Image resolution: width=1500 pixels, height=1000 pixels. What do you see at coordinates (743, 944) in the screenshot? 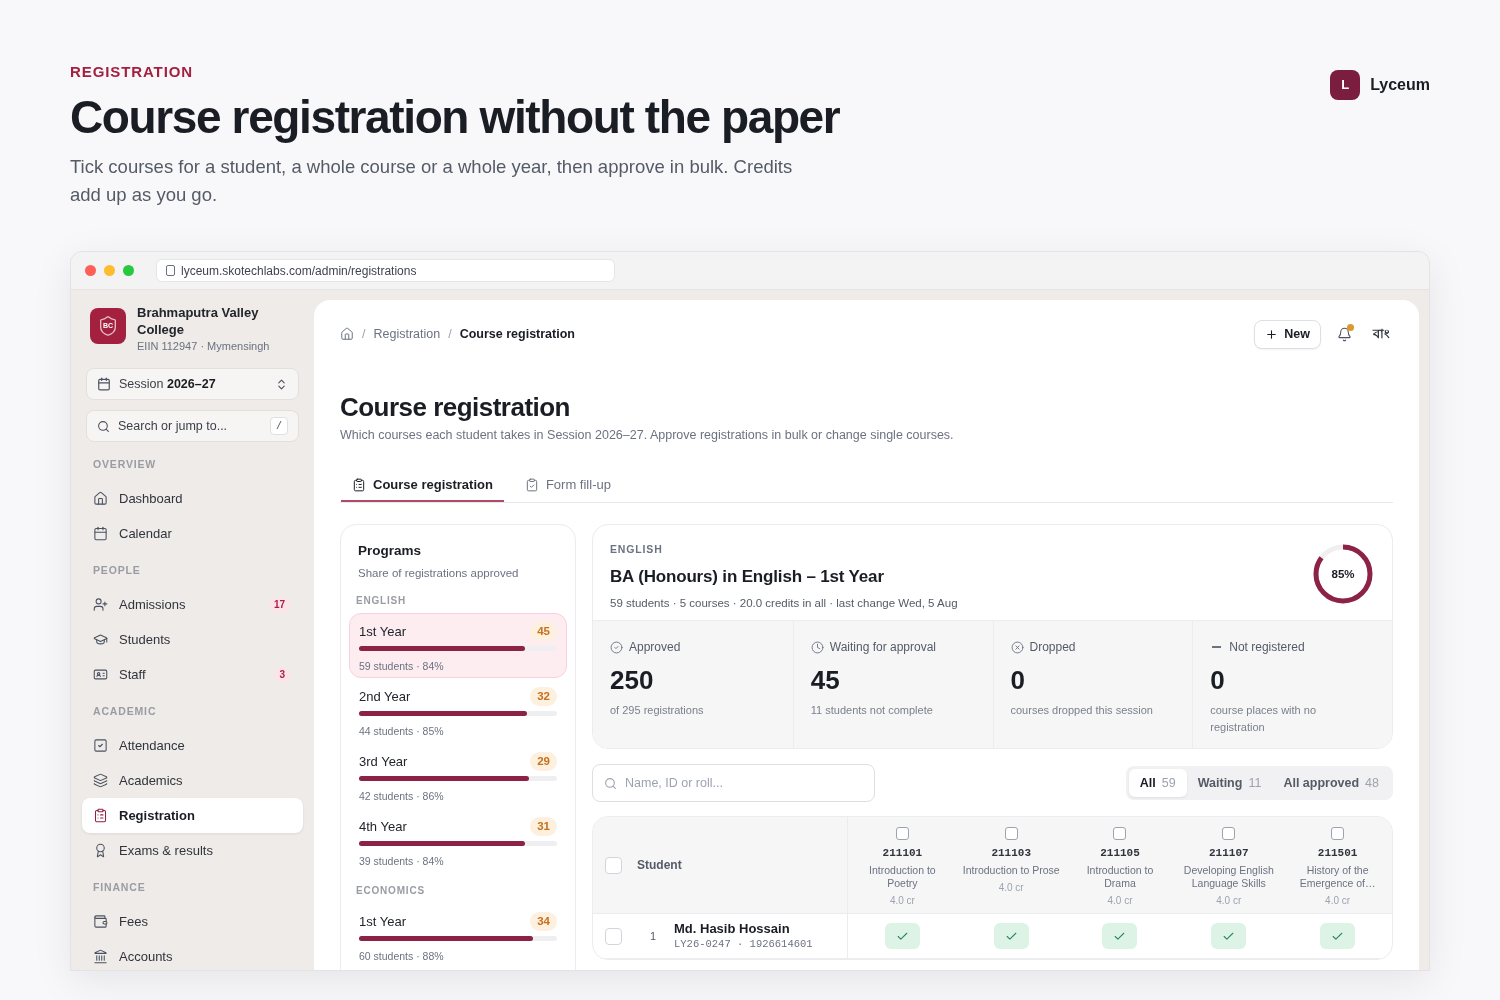
I see `student-id: LY26-0247 · 1926614601` at bounding box center [743, 944].